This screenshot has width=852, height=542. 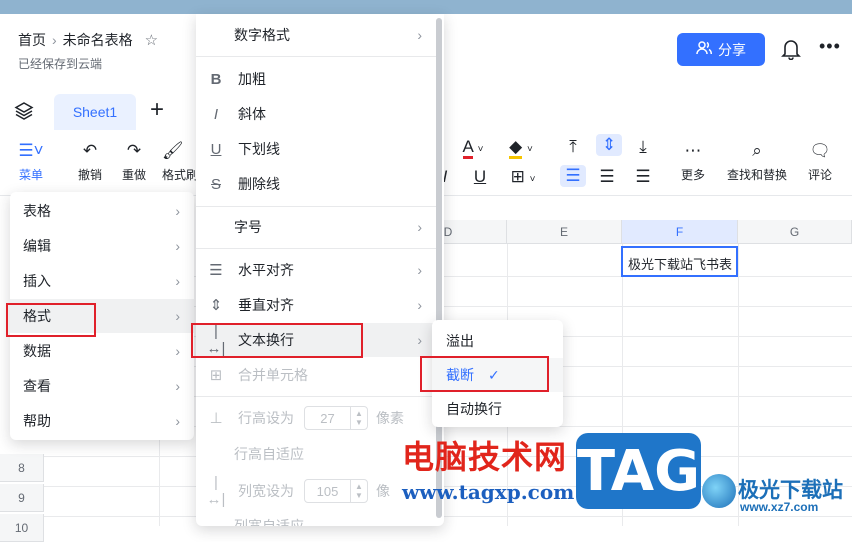 I want to click on brand-logo-icon, so click(x=719, y=491).